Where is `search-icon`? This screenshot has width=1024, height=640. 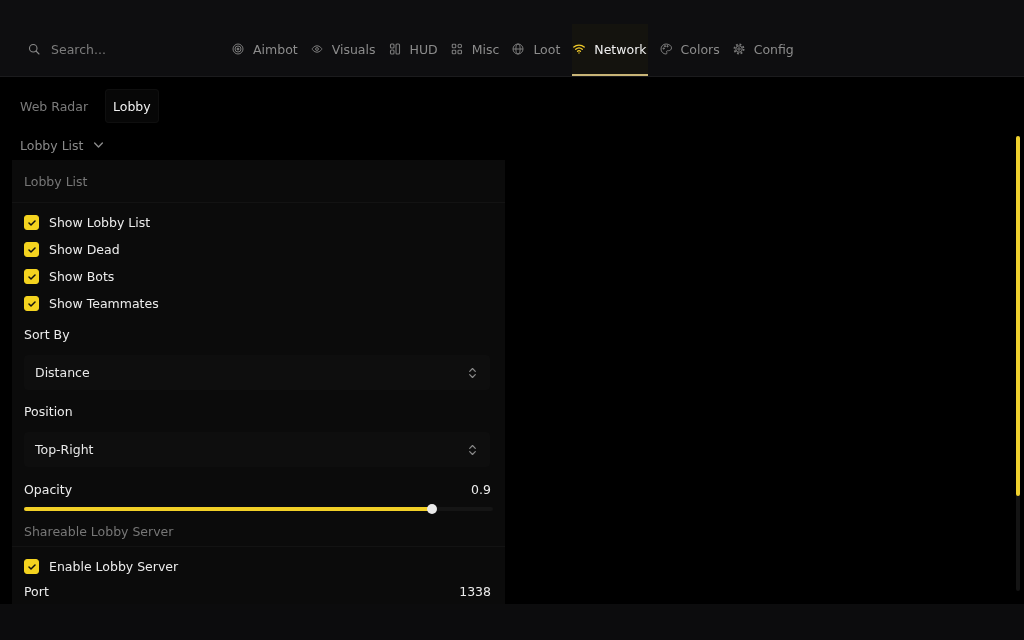 search-icon is located at coordinates (34, 49).